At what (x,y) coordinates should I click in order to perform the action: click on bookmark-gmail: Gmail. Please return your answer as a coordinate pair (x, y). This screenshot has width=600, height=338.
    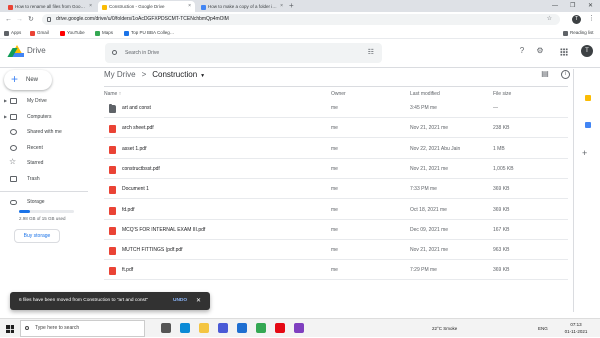
    Looking at the image, I should click on (39, 33).